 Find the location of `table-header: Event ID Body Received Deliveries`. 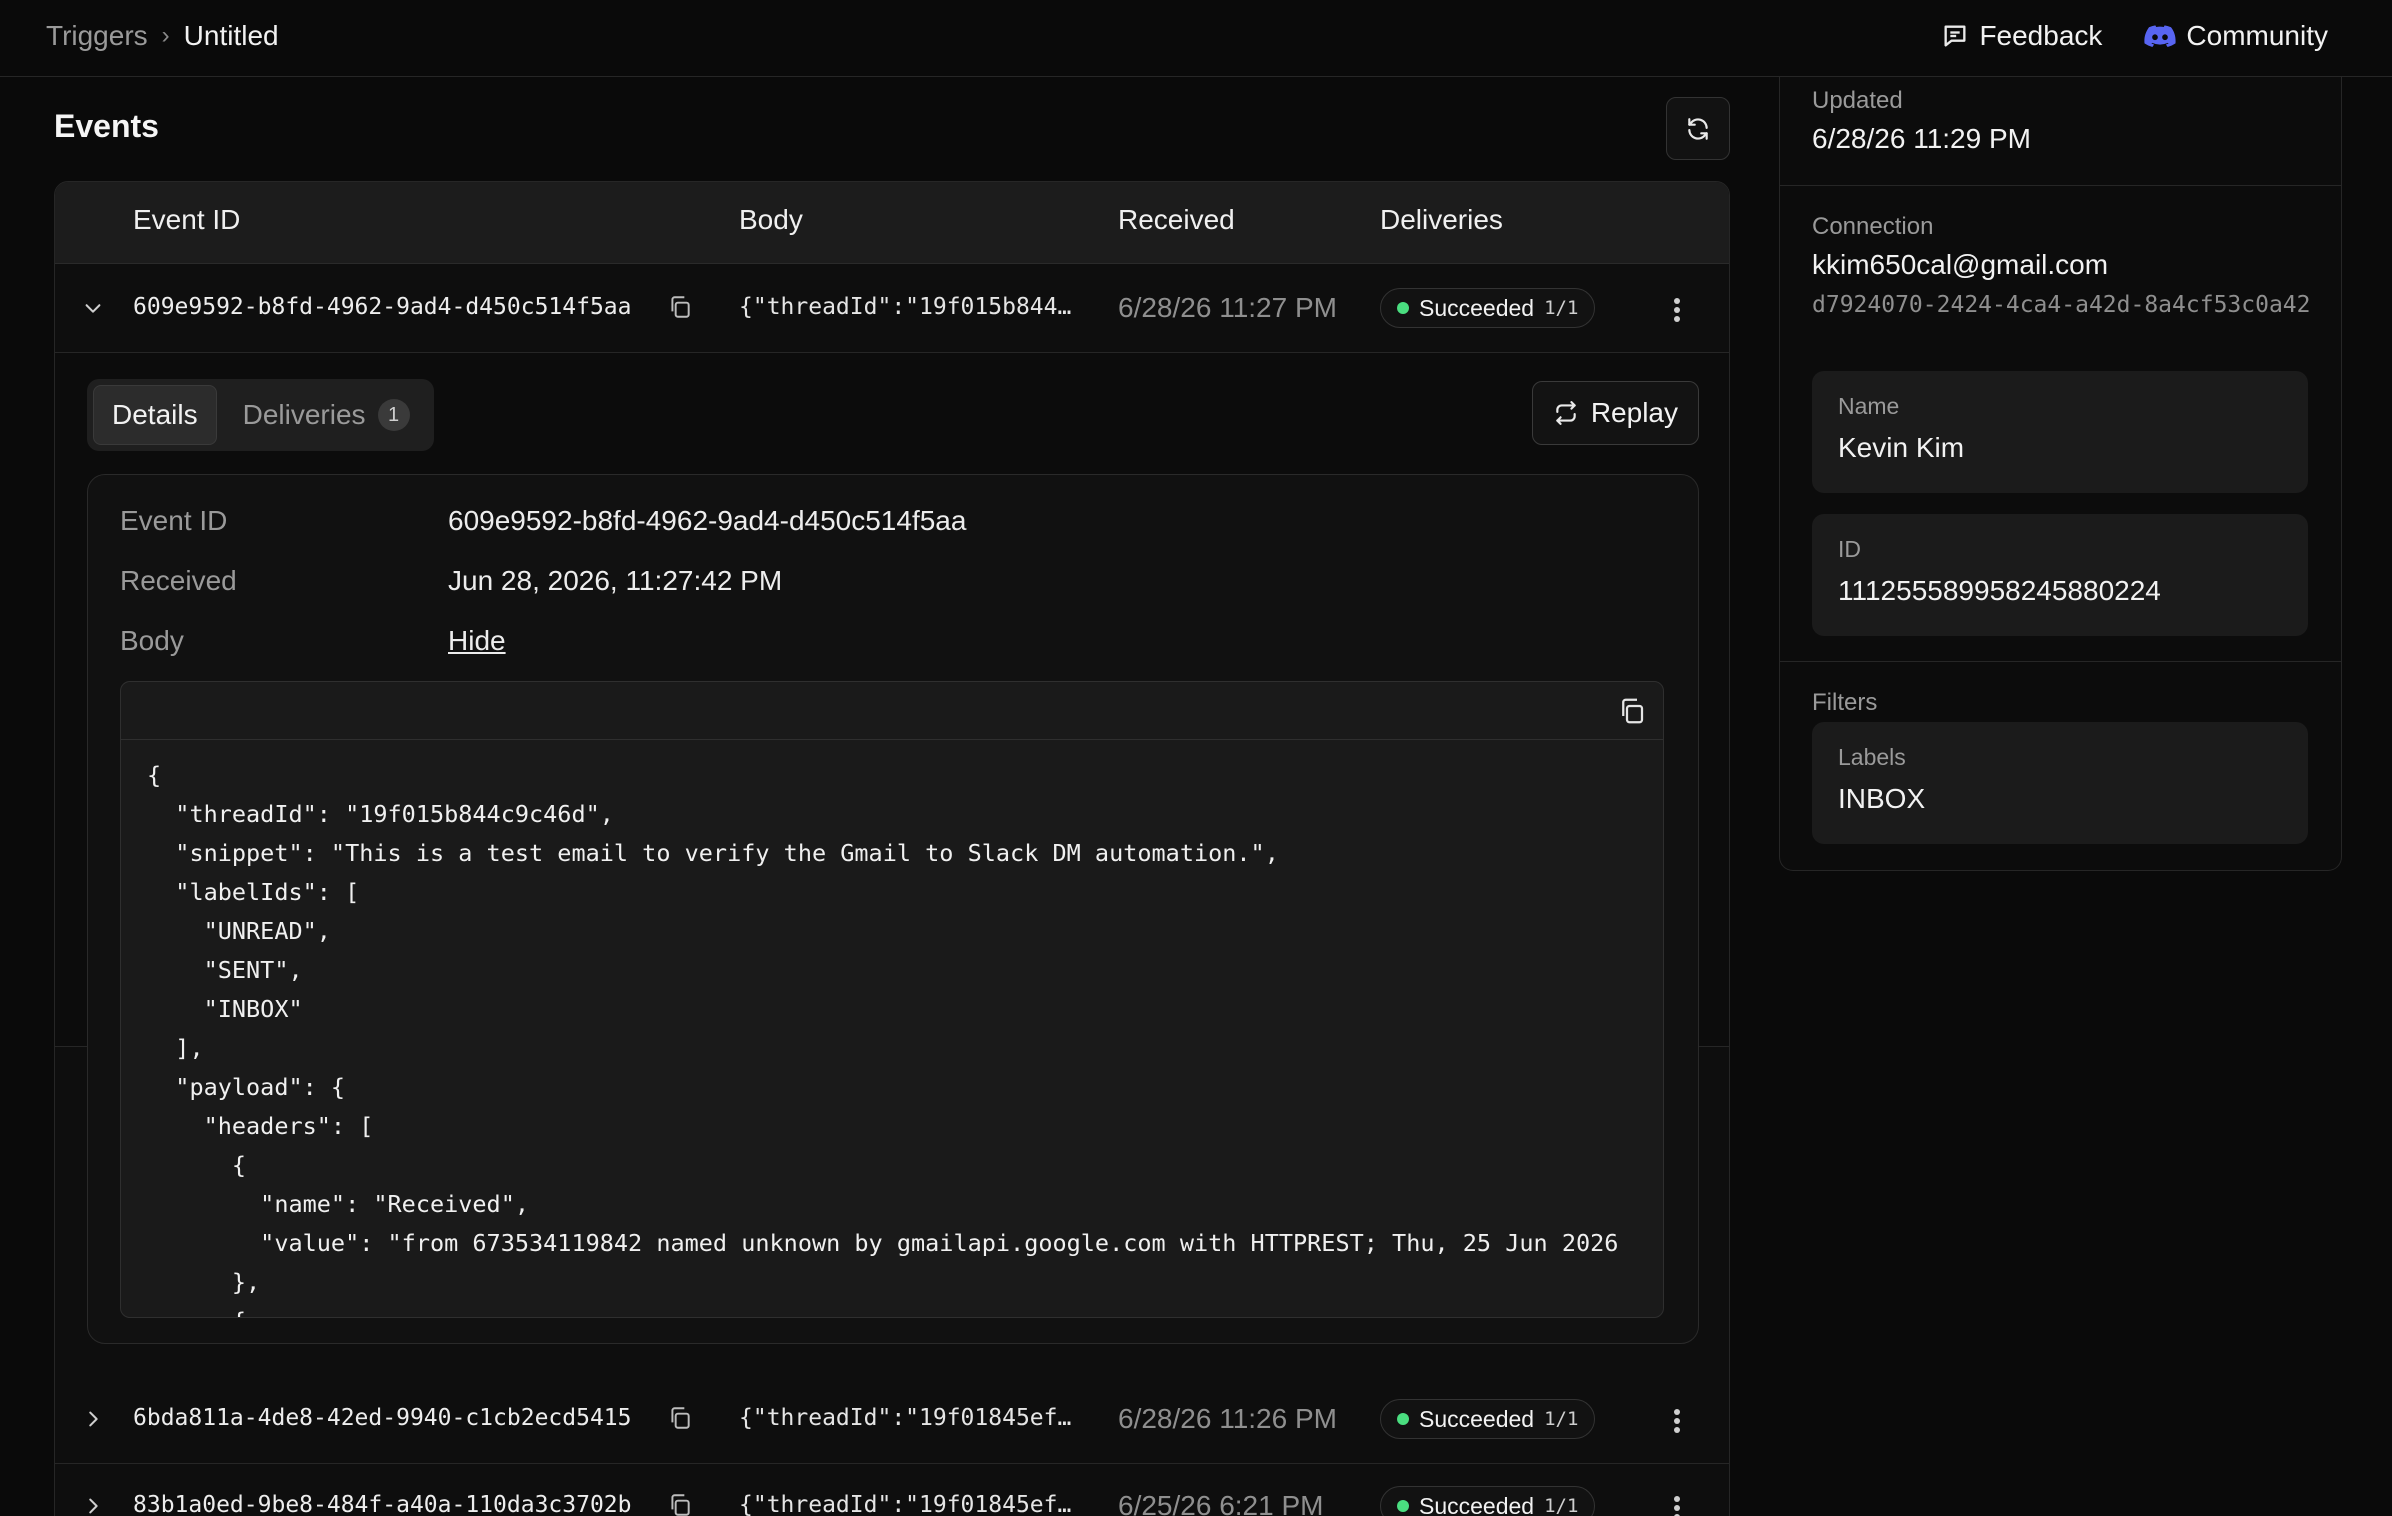

table-header: Event ID Body Received Deliveries is located at coordinates (892, 223).